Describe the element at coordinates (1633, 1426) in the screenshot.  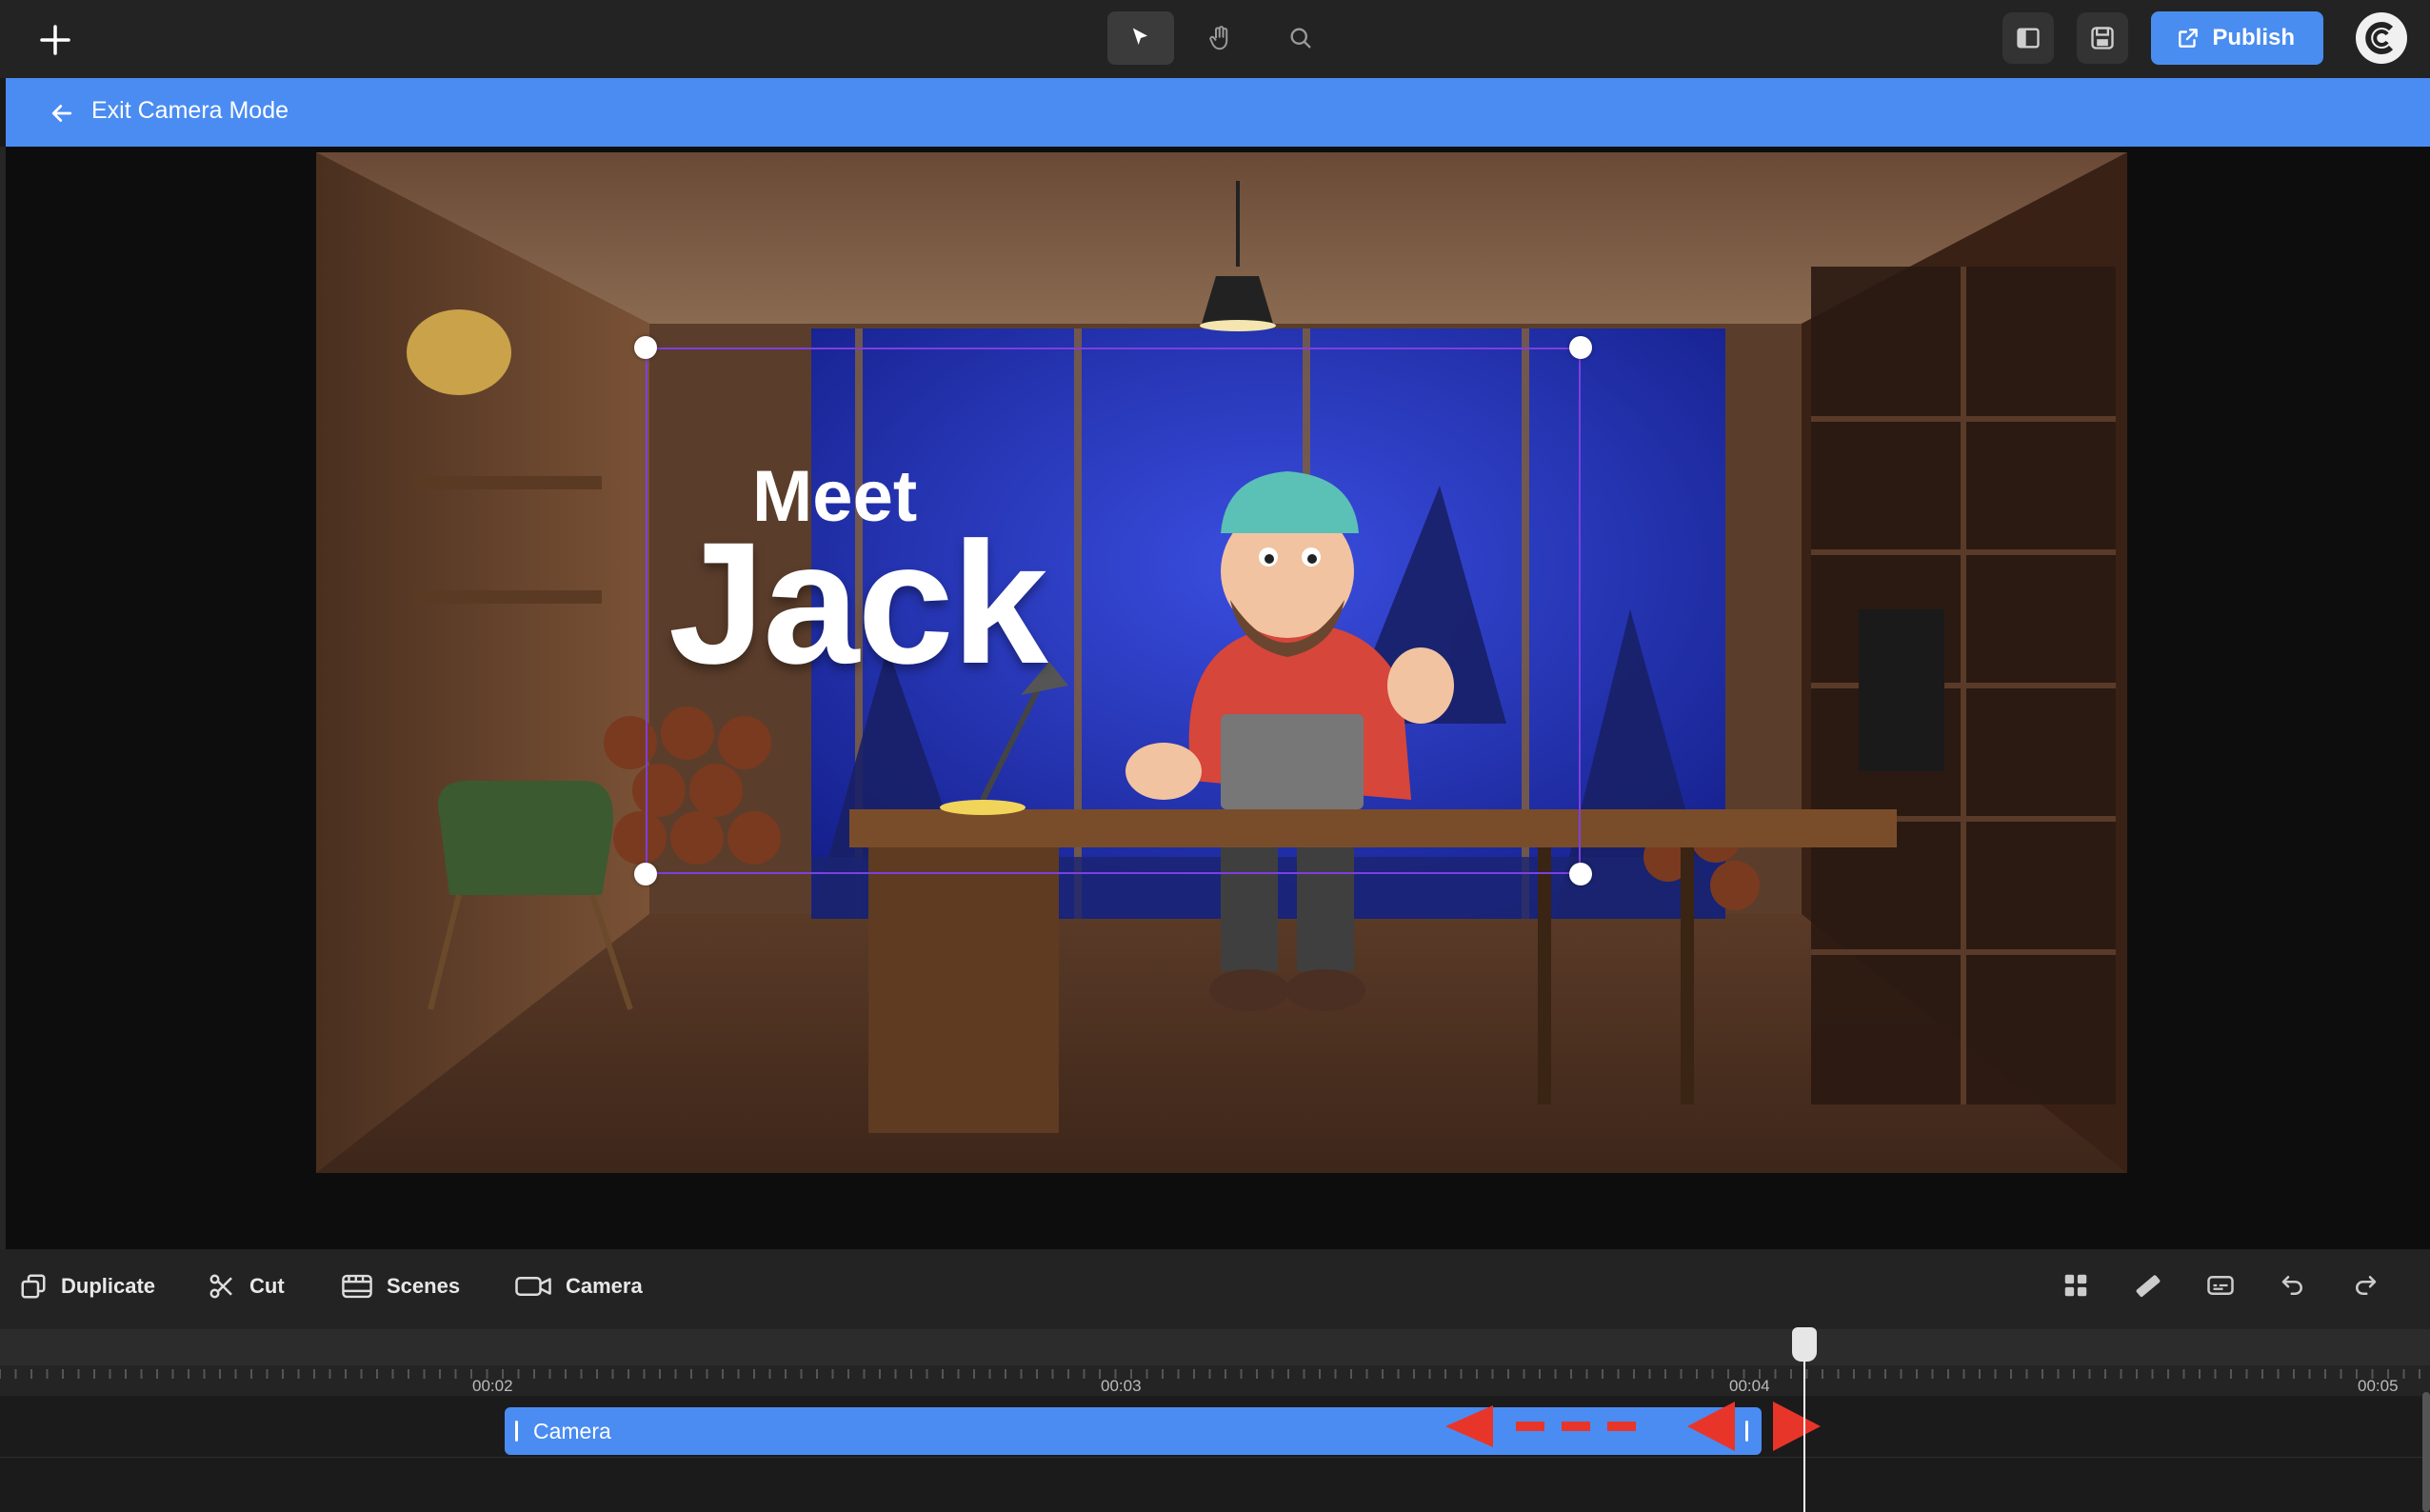
I see `drag-annotation-arrows` at that location.